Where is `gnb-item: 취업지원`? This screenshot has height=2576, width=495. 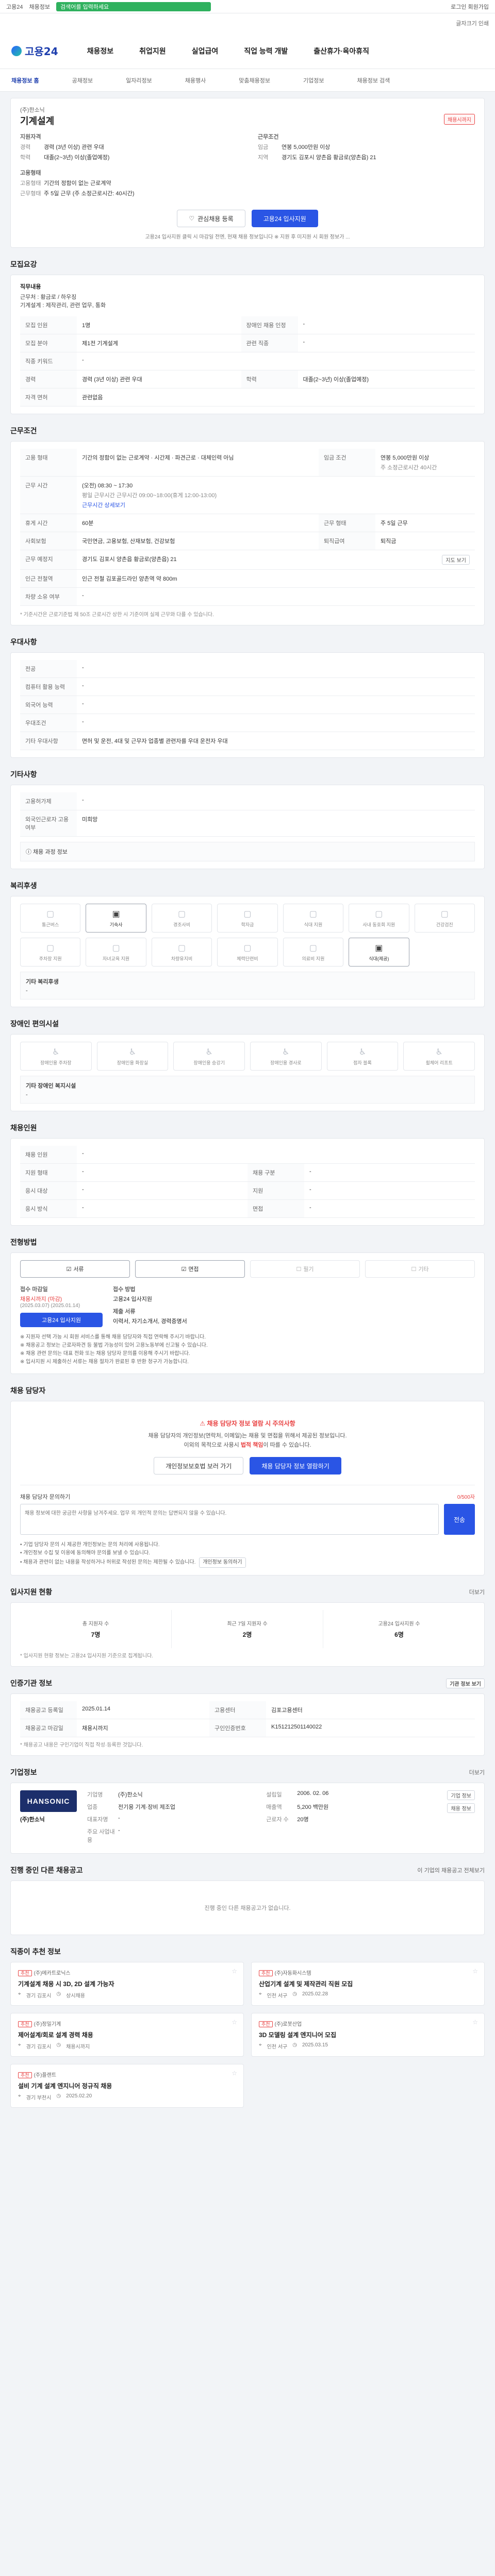 gnb-item: 취업지원 is located at coordinates (152, 51).